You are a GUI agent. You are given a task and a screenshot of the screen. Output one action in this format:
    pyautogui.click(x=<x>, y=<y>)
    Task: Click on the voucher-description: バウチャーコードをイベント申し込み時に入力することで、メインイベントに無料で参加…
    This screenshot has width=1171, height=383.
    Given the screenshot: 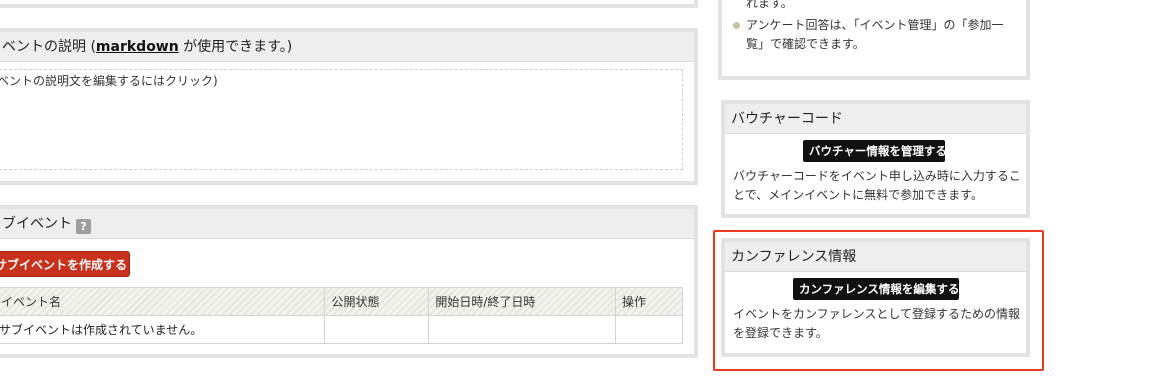 What is the action you would take?
    pyautogui.click(x=877, y=185)
    